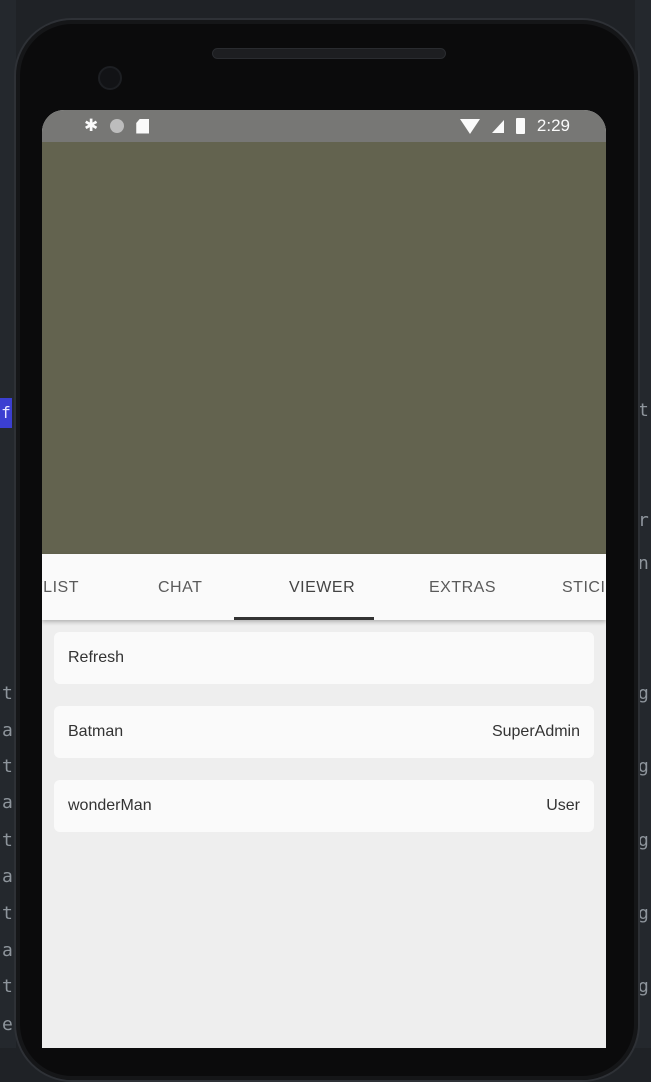  Describe the element at coordinates (304, 618) in the screenshot. I see `selected-tab-indicator` at that location.